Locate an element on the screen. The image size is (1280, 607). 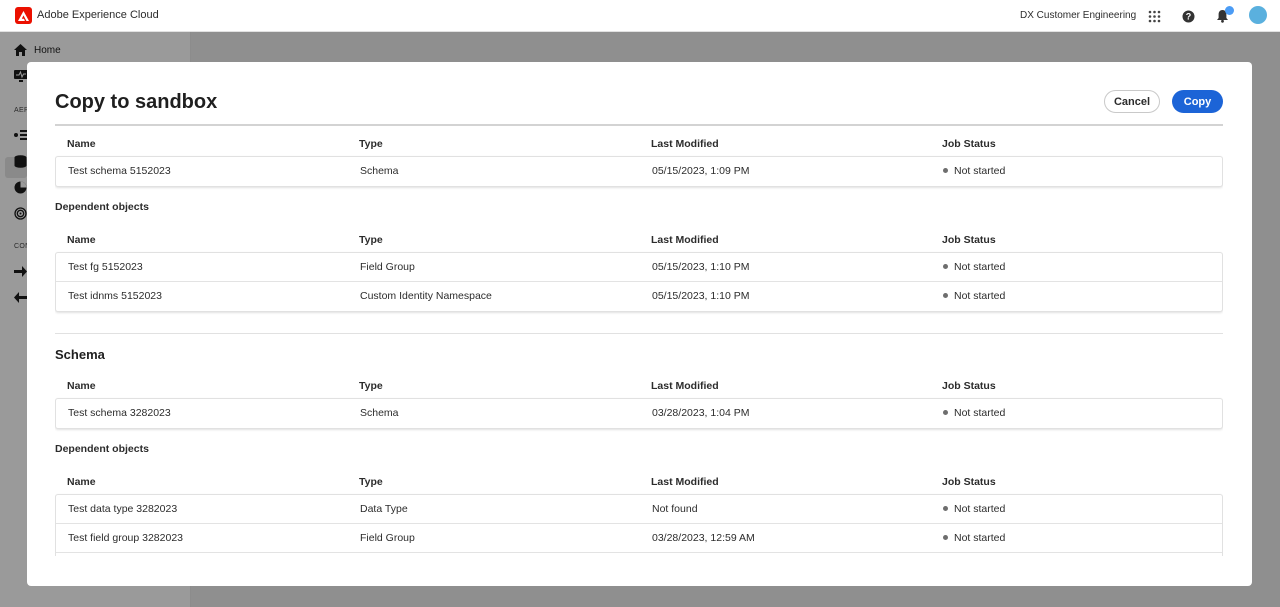
avatar is located at coordinates (1258, 15).